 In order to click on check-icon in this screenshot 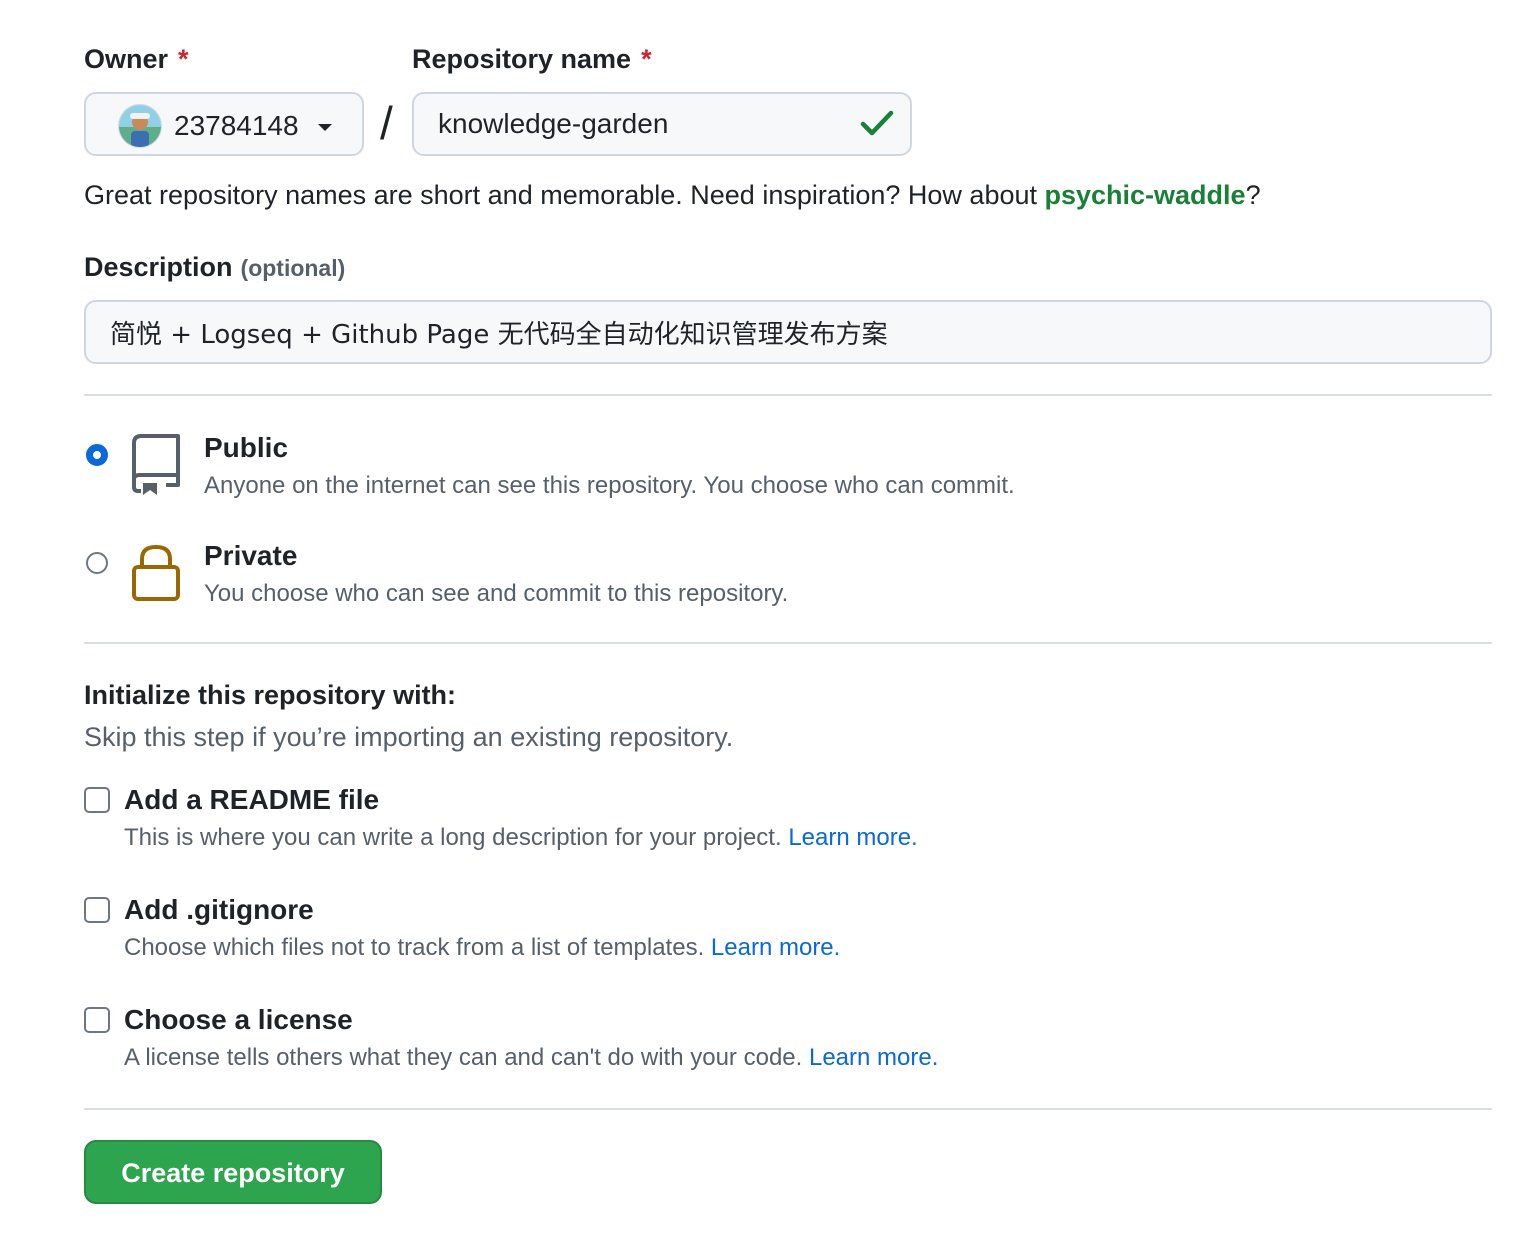, I will do `click(877, 123)`.